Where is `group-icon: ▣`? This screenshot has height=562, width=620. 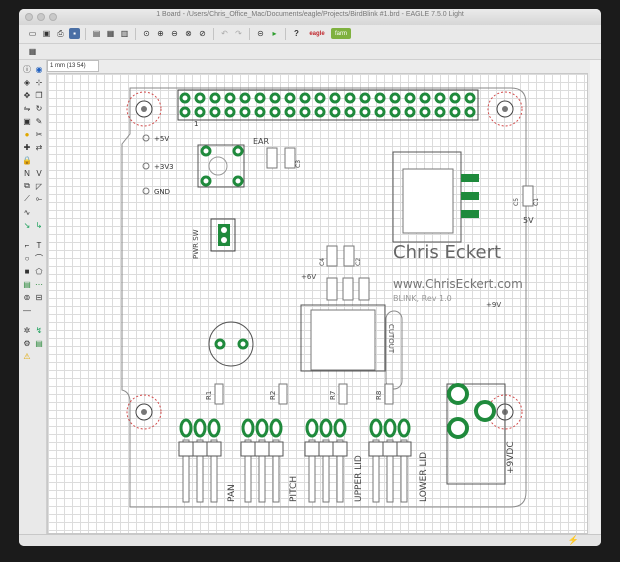
group-icon: ▣ is located at coordinates (27, 121).